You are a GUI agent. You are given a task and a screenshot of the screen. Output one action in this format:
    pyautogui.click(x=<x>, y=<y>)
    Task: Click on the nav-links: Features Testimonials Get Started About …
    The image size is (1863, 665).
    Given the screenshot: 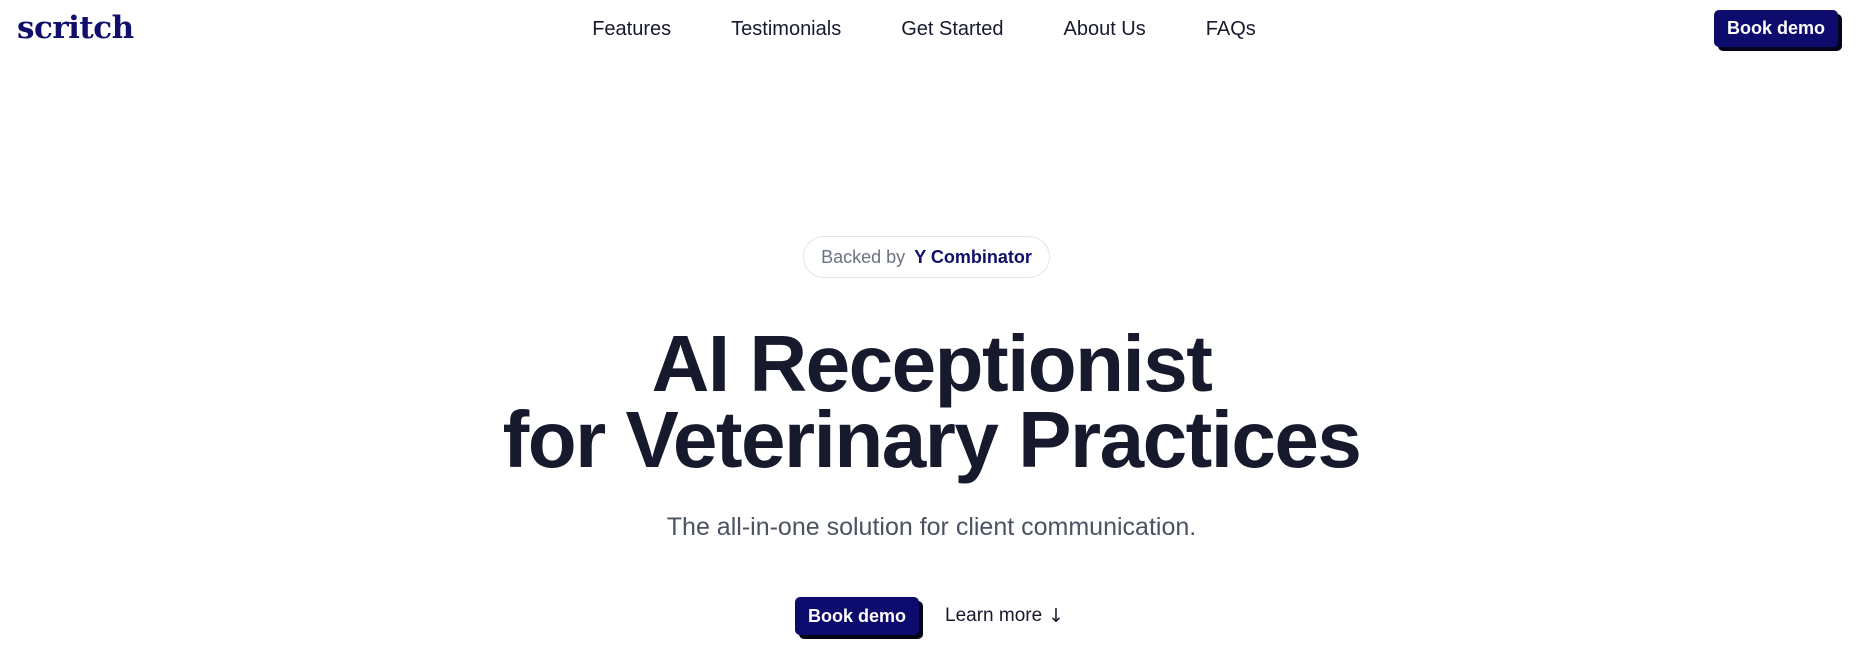 What is the action you would take?
    pyautogui.click(x=924, y=29)
    